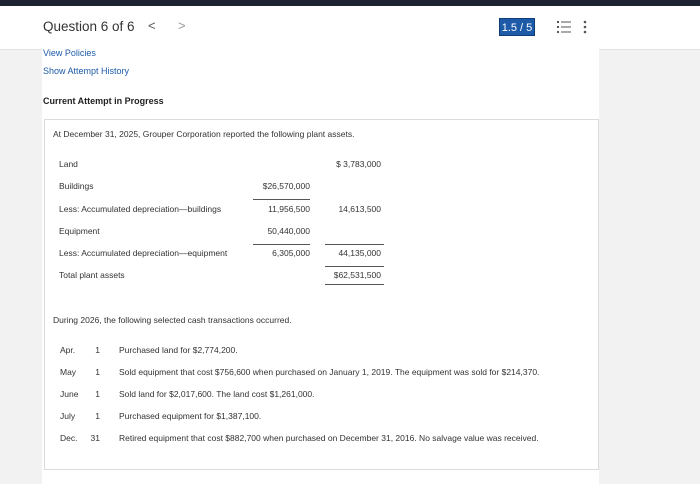 Image resolution: width=700 pixels, height=484 pixels. Describe the element at coordinates (517, 27) in the screenshot. I see `score-badge: 1.5 / 5` at that location.